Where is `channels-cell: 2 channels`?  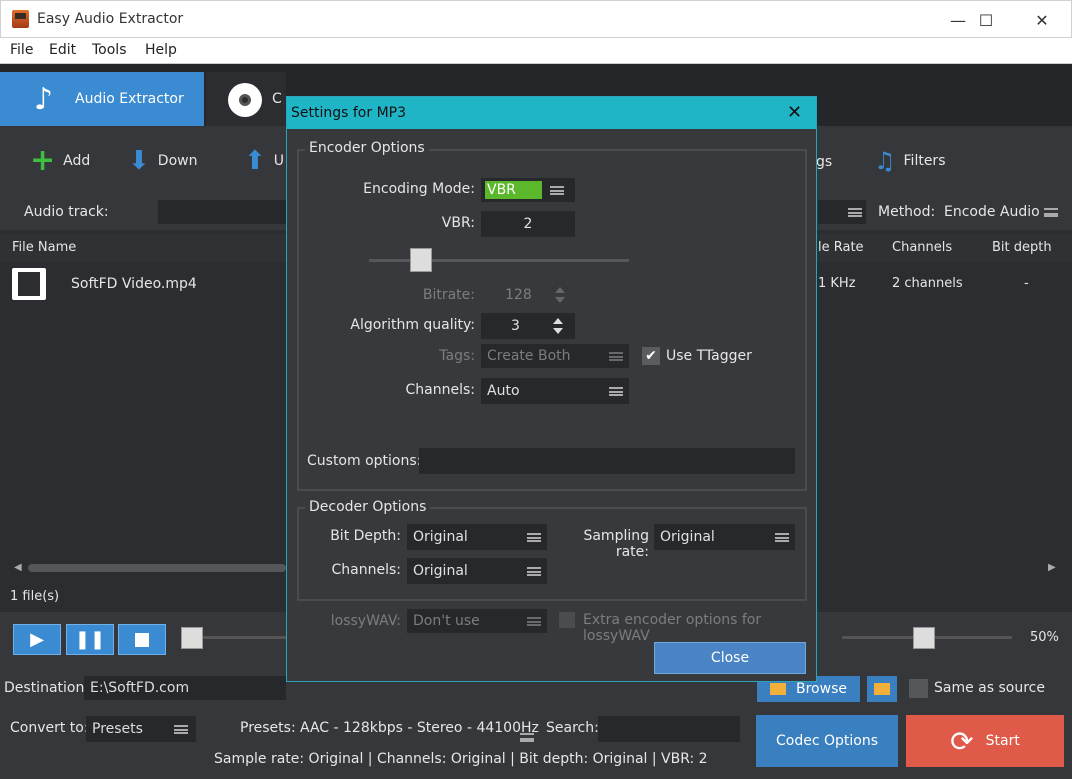
channels-cell: 2 channels is located at coordinates (927, 283).